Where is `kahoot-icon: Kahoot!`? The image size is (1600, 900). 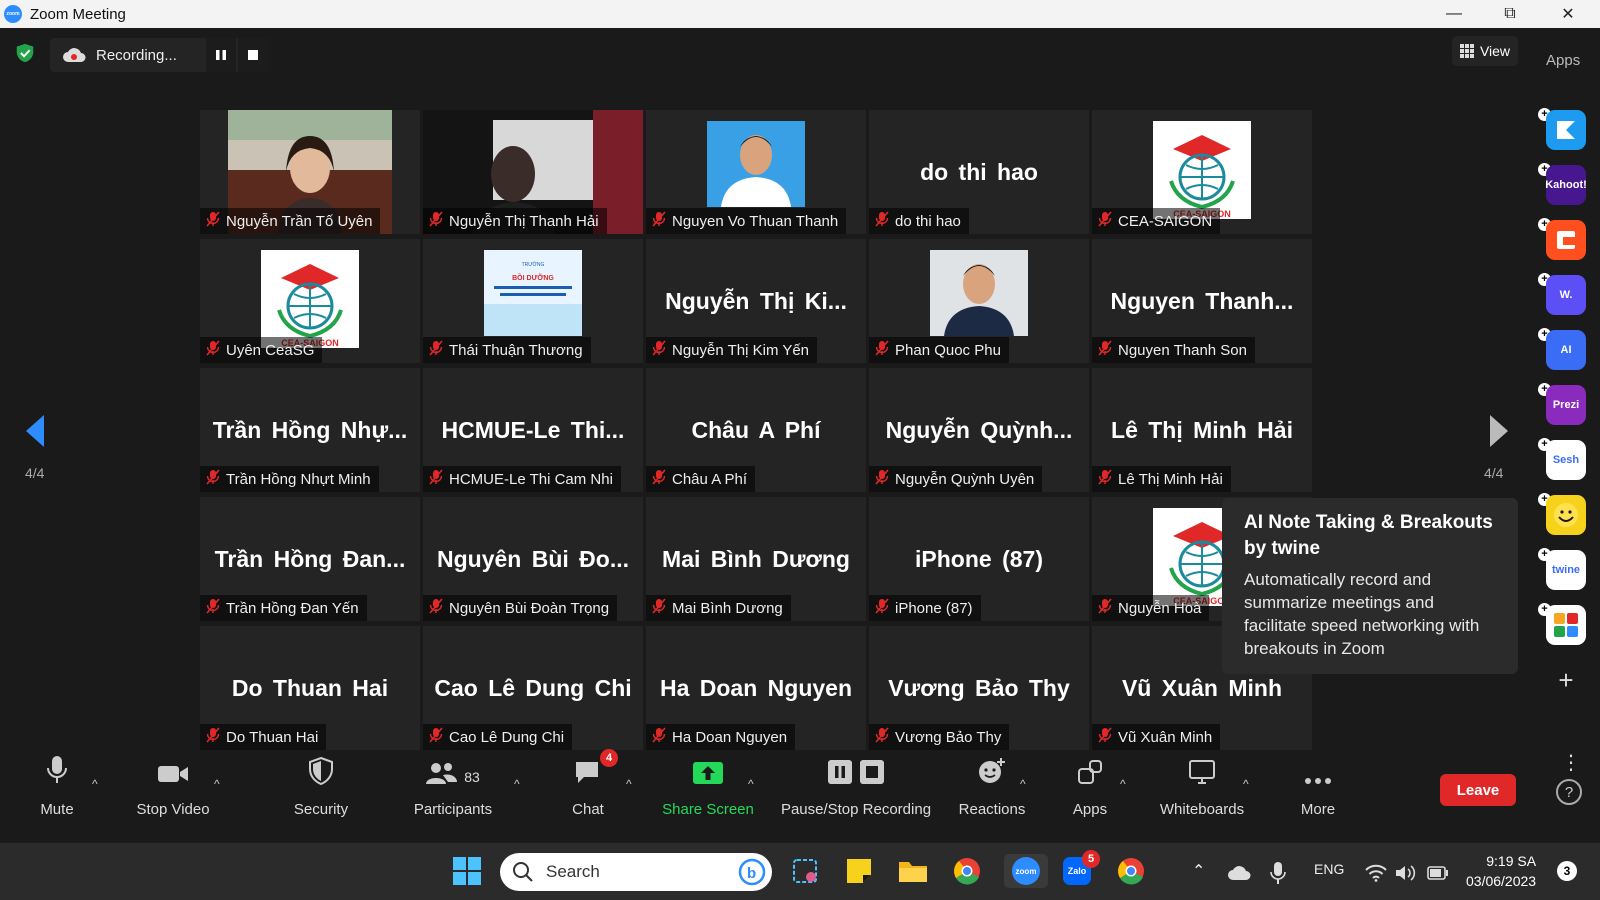 kahoot-icon: Kahoot! is located at coordinates (1566, 185).